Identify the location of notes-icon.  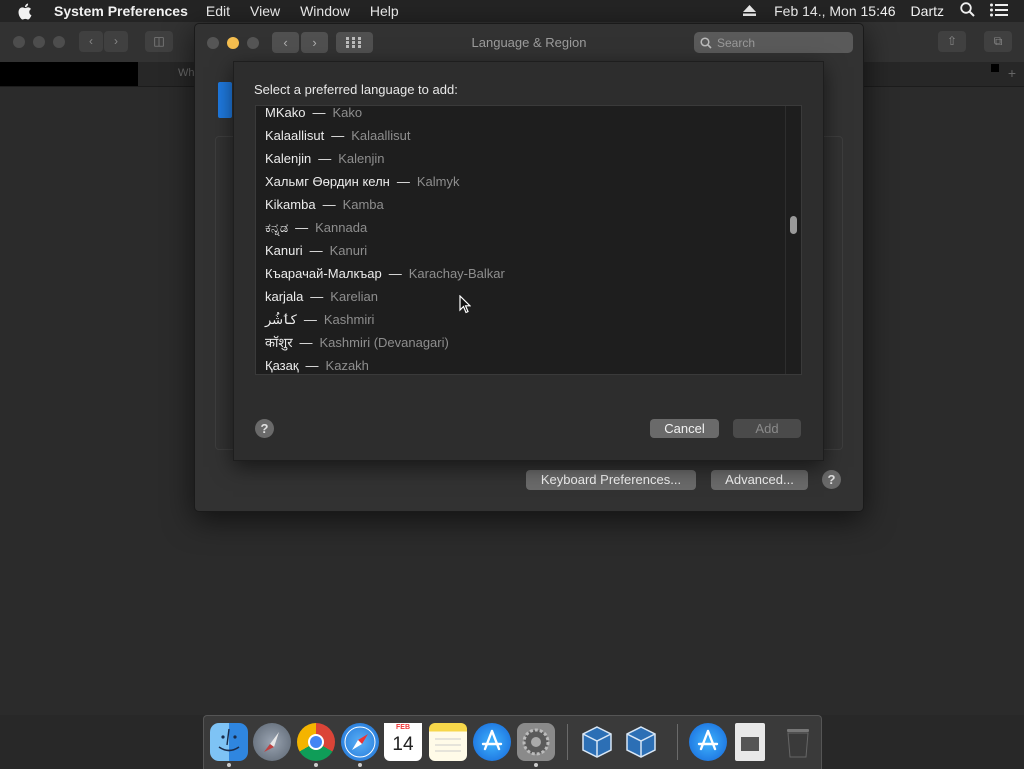
(448, 742).